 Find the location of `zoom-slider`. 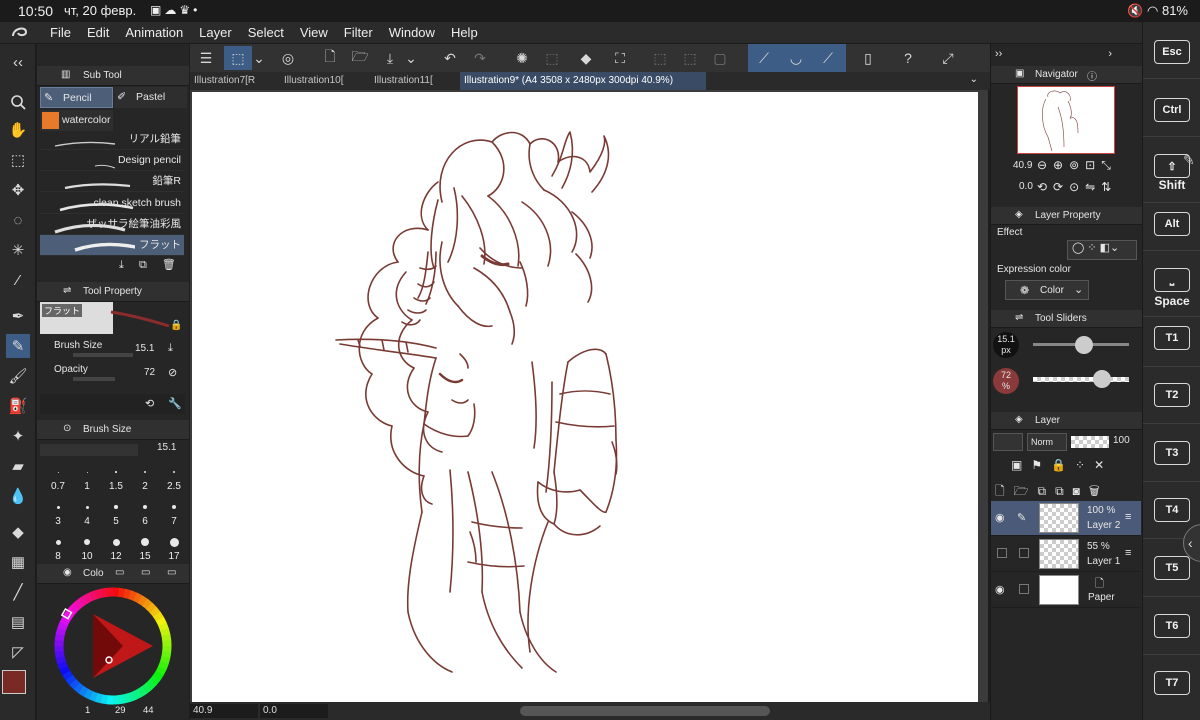

zoom-slider is located at coordinates (239, 711).